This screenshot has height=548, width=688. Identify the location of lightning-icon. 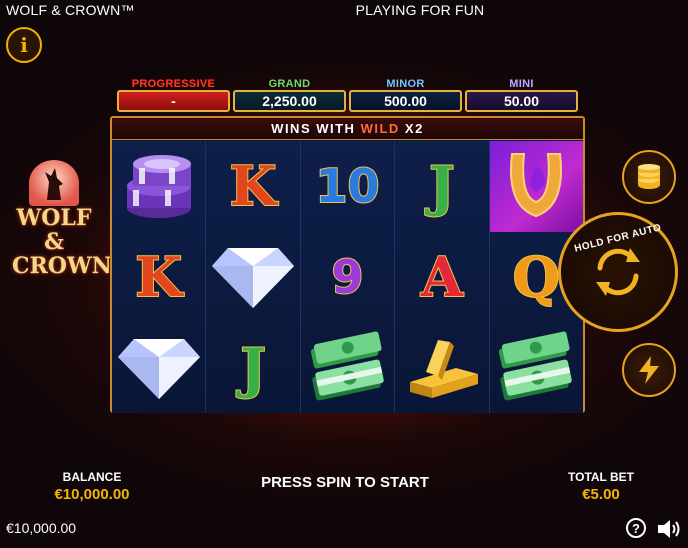
(649, 370).